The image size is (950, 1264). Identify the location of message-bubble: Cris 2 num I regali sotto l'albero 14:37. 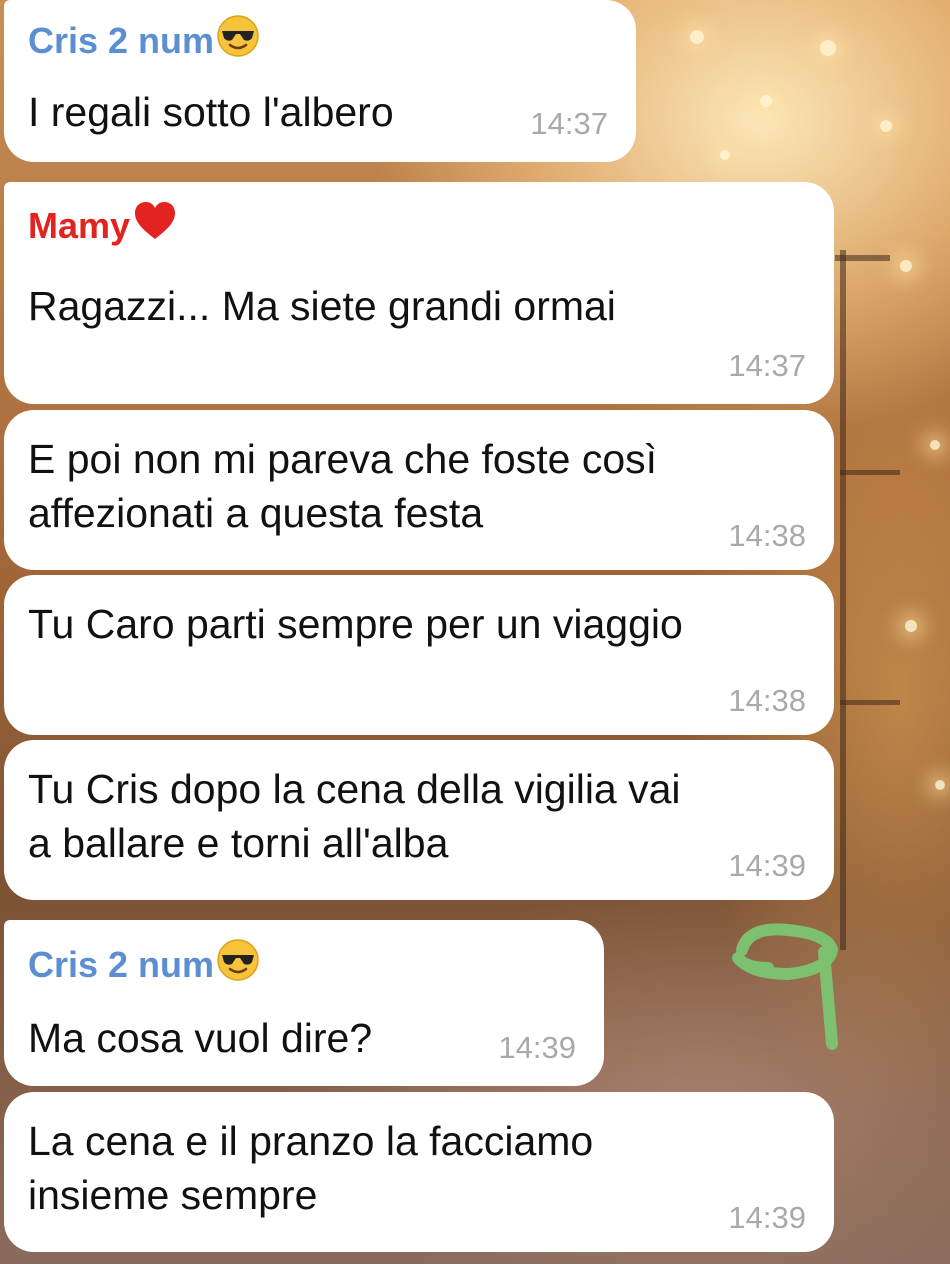
(320, 81).